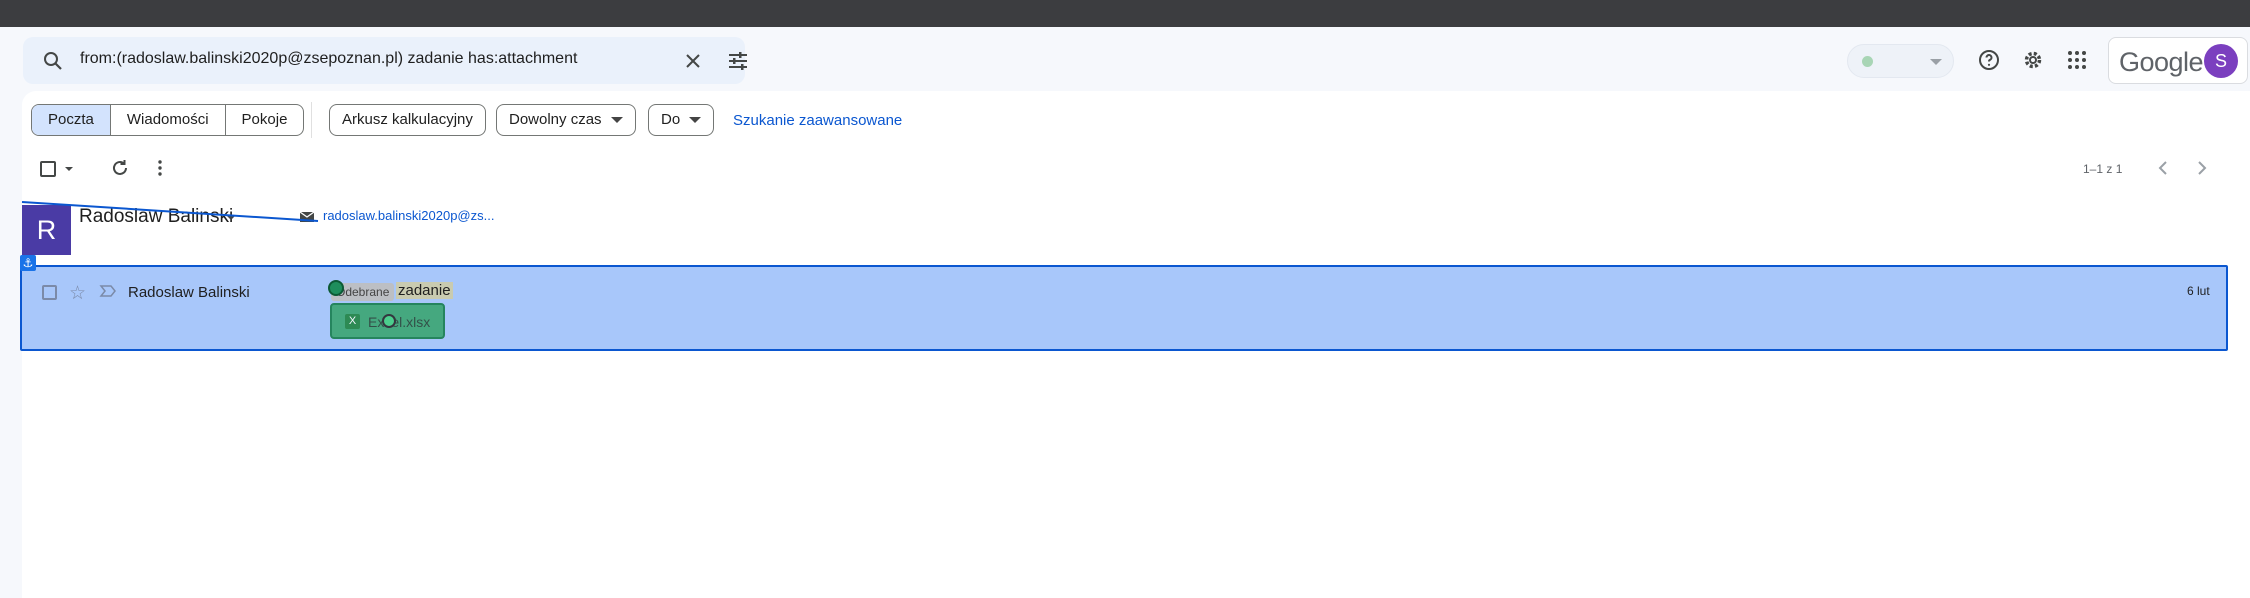 This screenshot has width=2250, height=598. I want to click on clear-search-icon, so click(693, 61).